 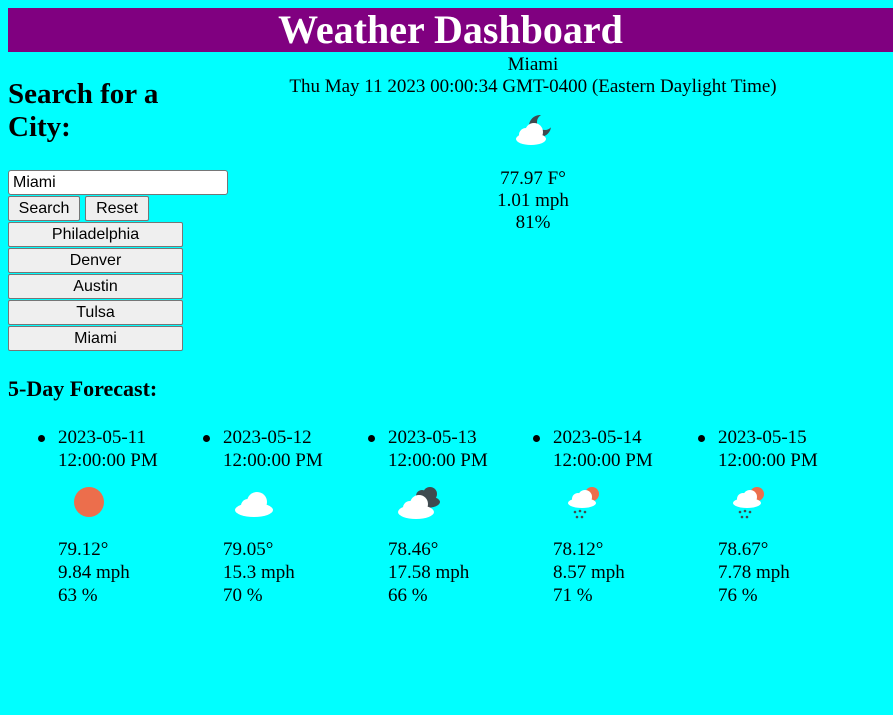 What do you see at coordinates (95, 338) in the screenshot?
I see `history-city-button: Miami` at bounding box center [95, 338].